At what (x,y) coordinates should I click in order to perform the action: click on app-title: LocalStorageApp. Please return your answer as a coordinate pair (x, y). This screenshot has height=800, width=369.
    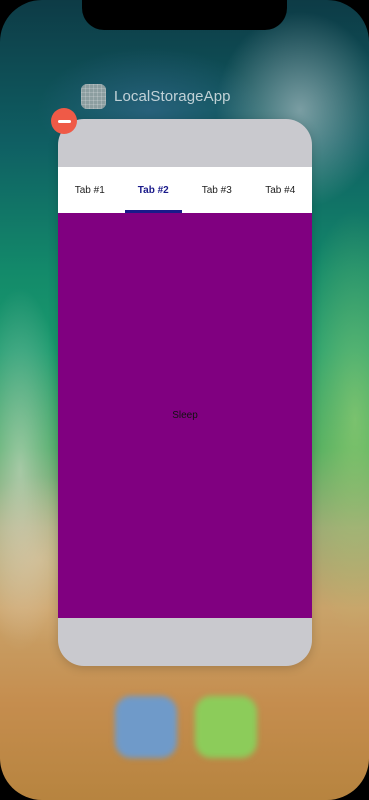
    Looking at the image, I should click on (172, 96).